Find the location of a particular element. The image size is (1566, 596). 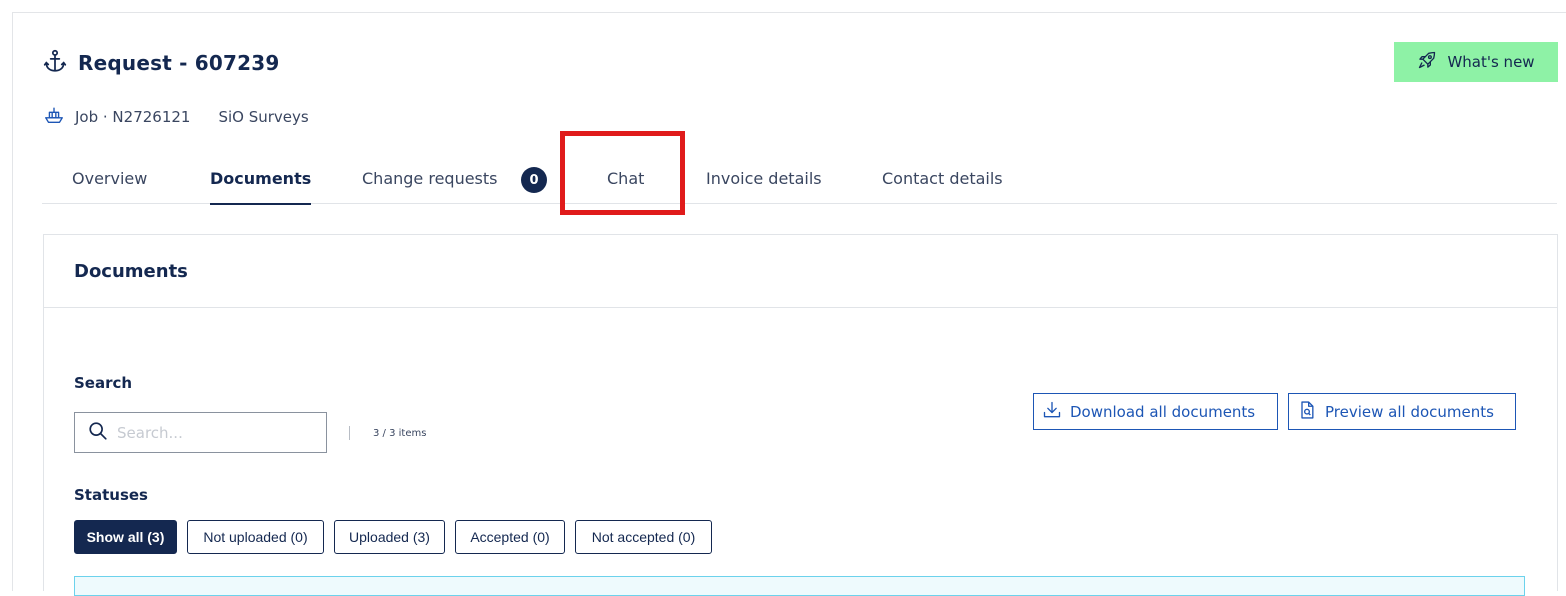

documents-panel-title: Documents is located at coordinates (131, 271).